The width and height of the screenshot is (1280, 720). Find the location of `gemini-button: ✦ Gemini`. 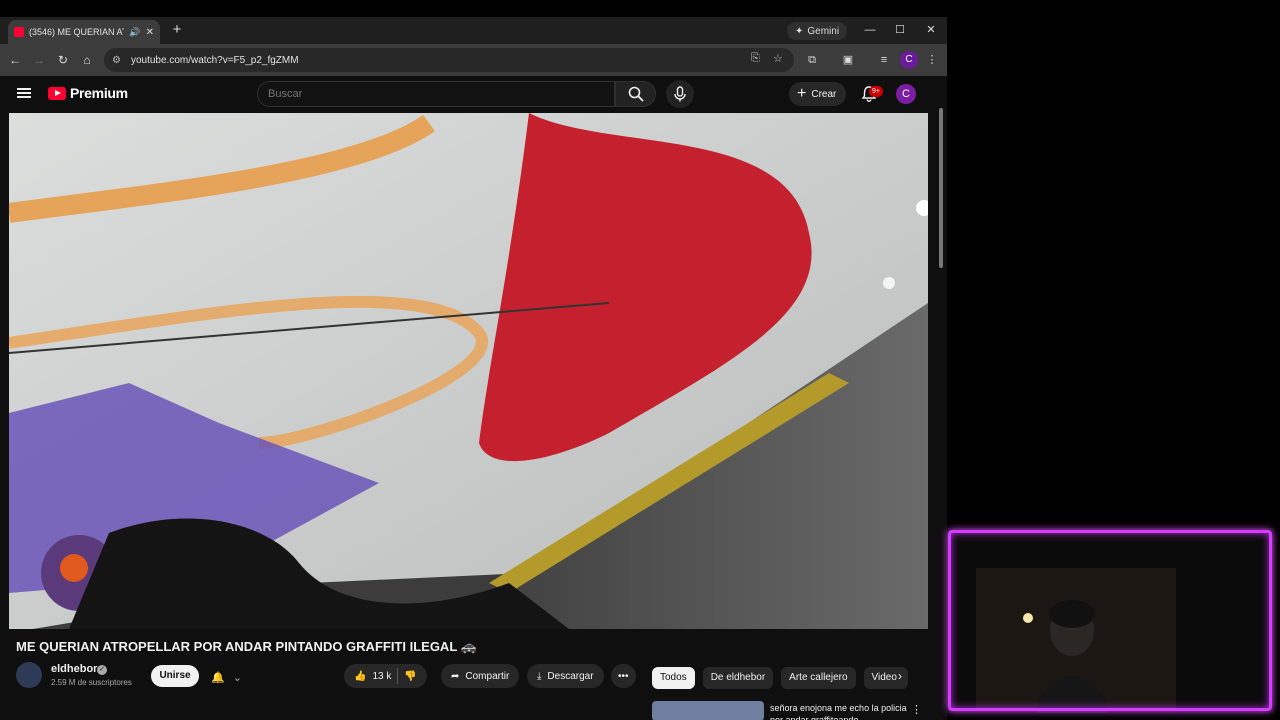

gemini-button: ✦ Gemini is located at coordinates (817, 31).